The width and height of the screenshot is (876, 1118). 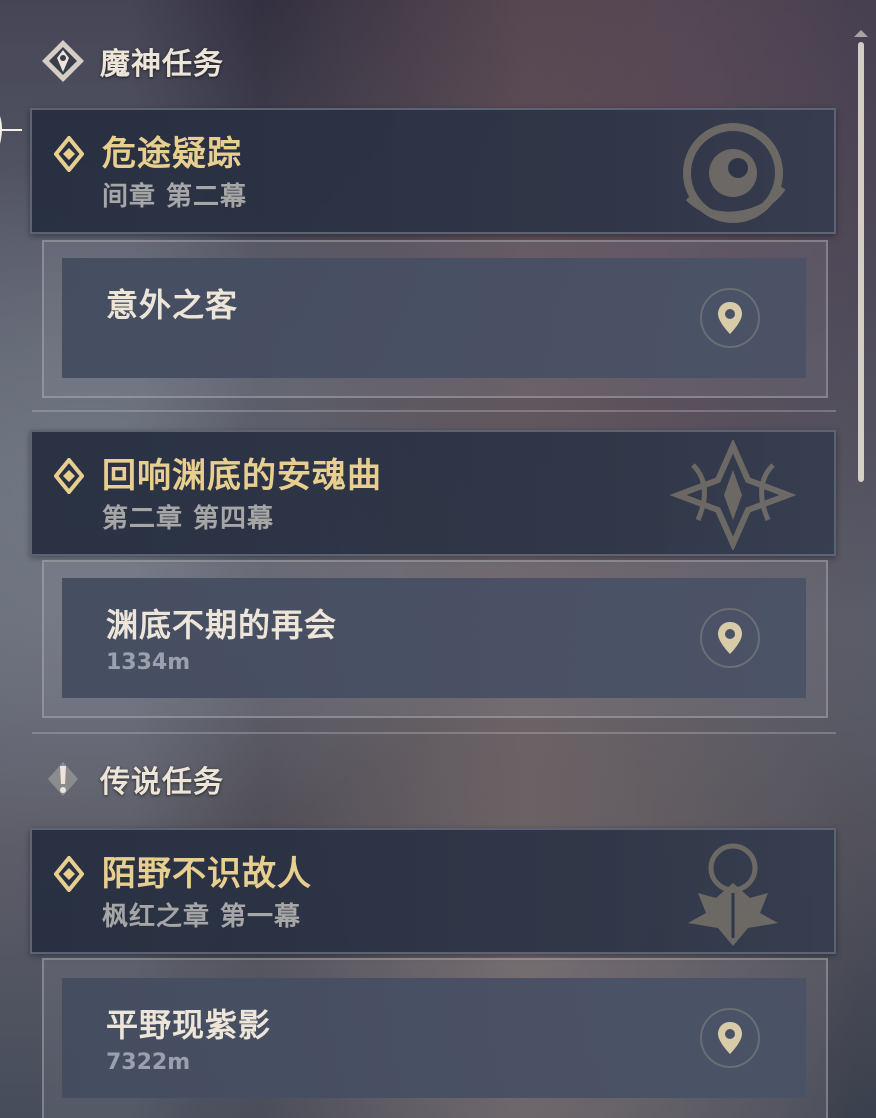 What do you see at coordinates (434, 1038) in the screenshot?
I see `sub-quest-card: 平野现紫影 7322m` at bounding box center [434, 1038].